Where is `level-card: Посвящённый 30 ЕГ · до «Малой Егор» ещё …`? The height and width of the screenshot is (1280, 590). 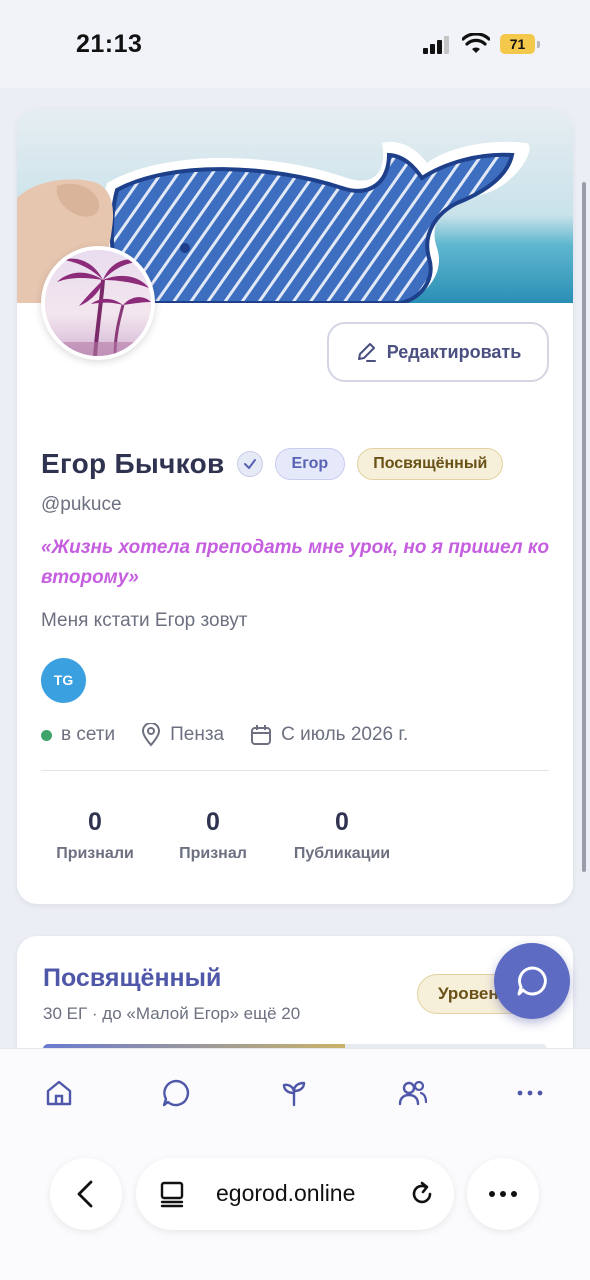
level-card: Посвящённый 30 ЕГ · до «Малой Егор» ещё … is located at coordinates (295, 992).